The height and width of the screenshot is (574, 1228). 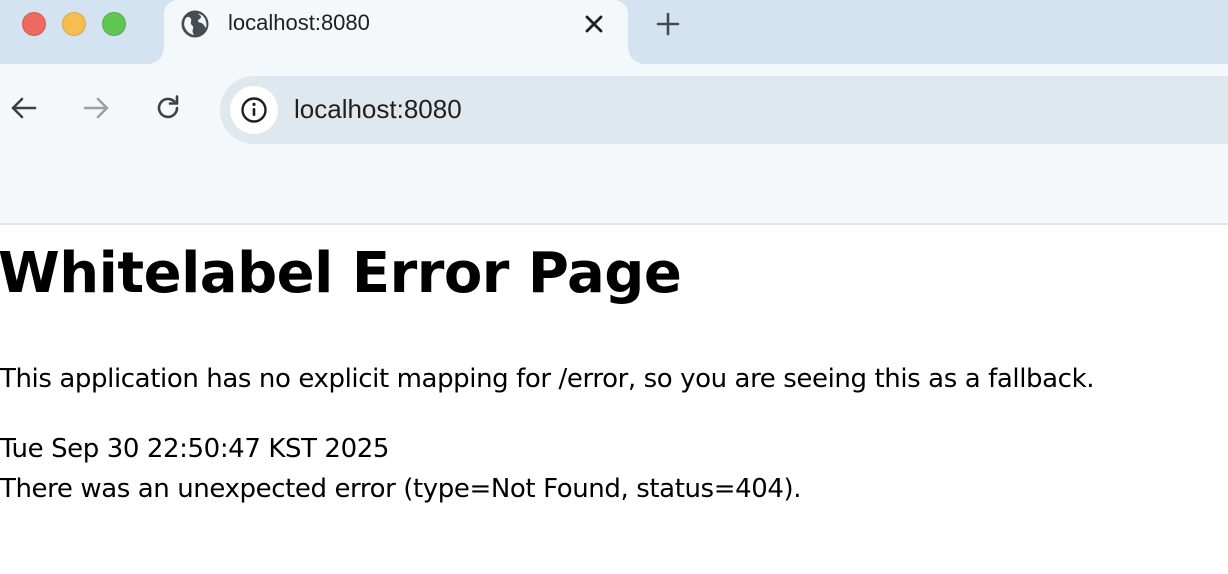 What do you see at coordinates (299, 22) in the screenshot?
I see `tab-title: localhost:8080` at bounding box center [299, 22].